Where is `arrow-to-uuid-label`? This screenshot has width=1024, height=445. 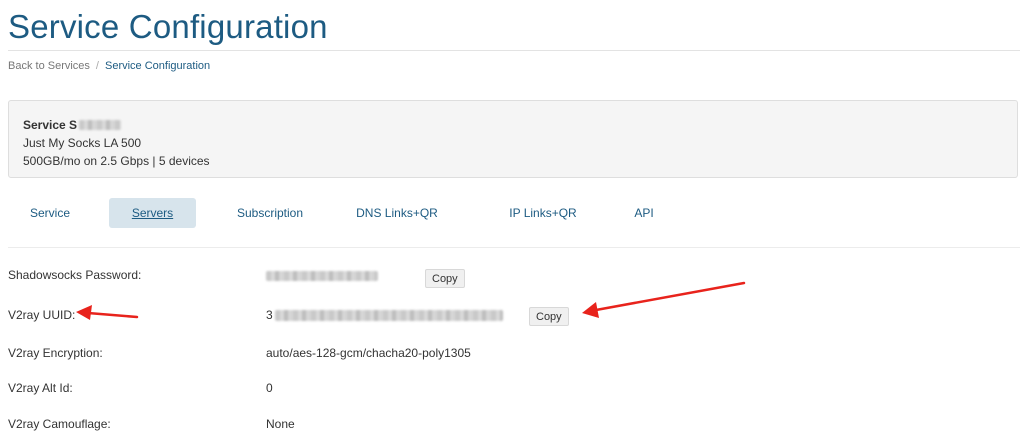 arrow-to-uuid-label is located at coordinates (107, 312).